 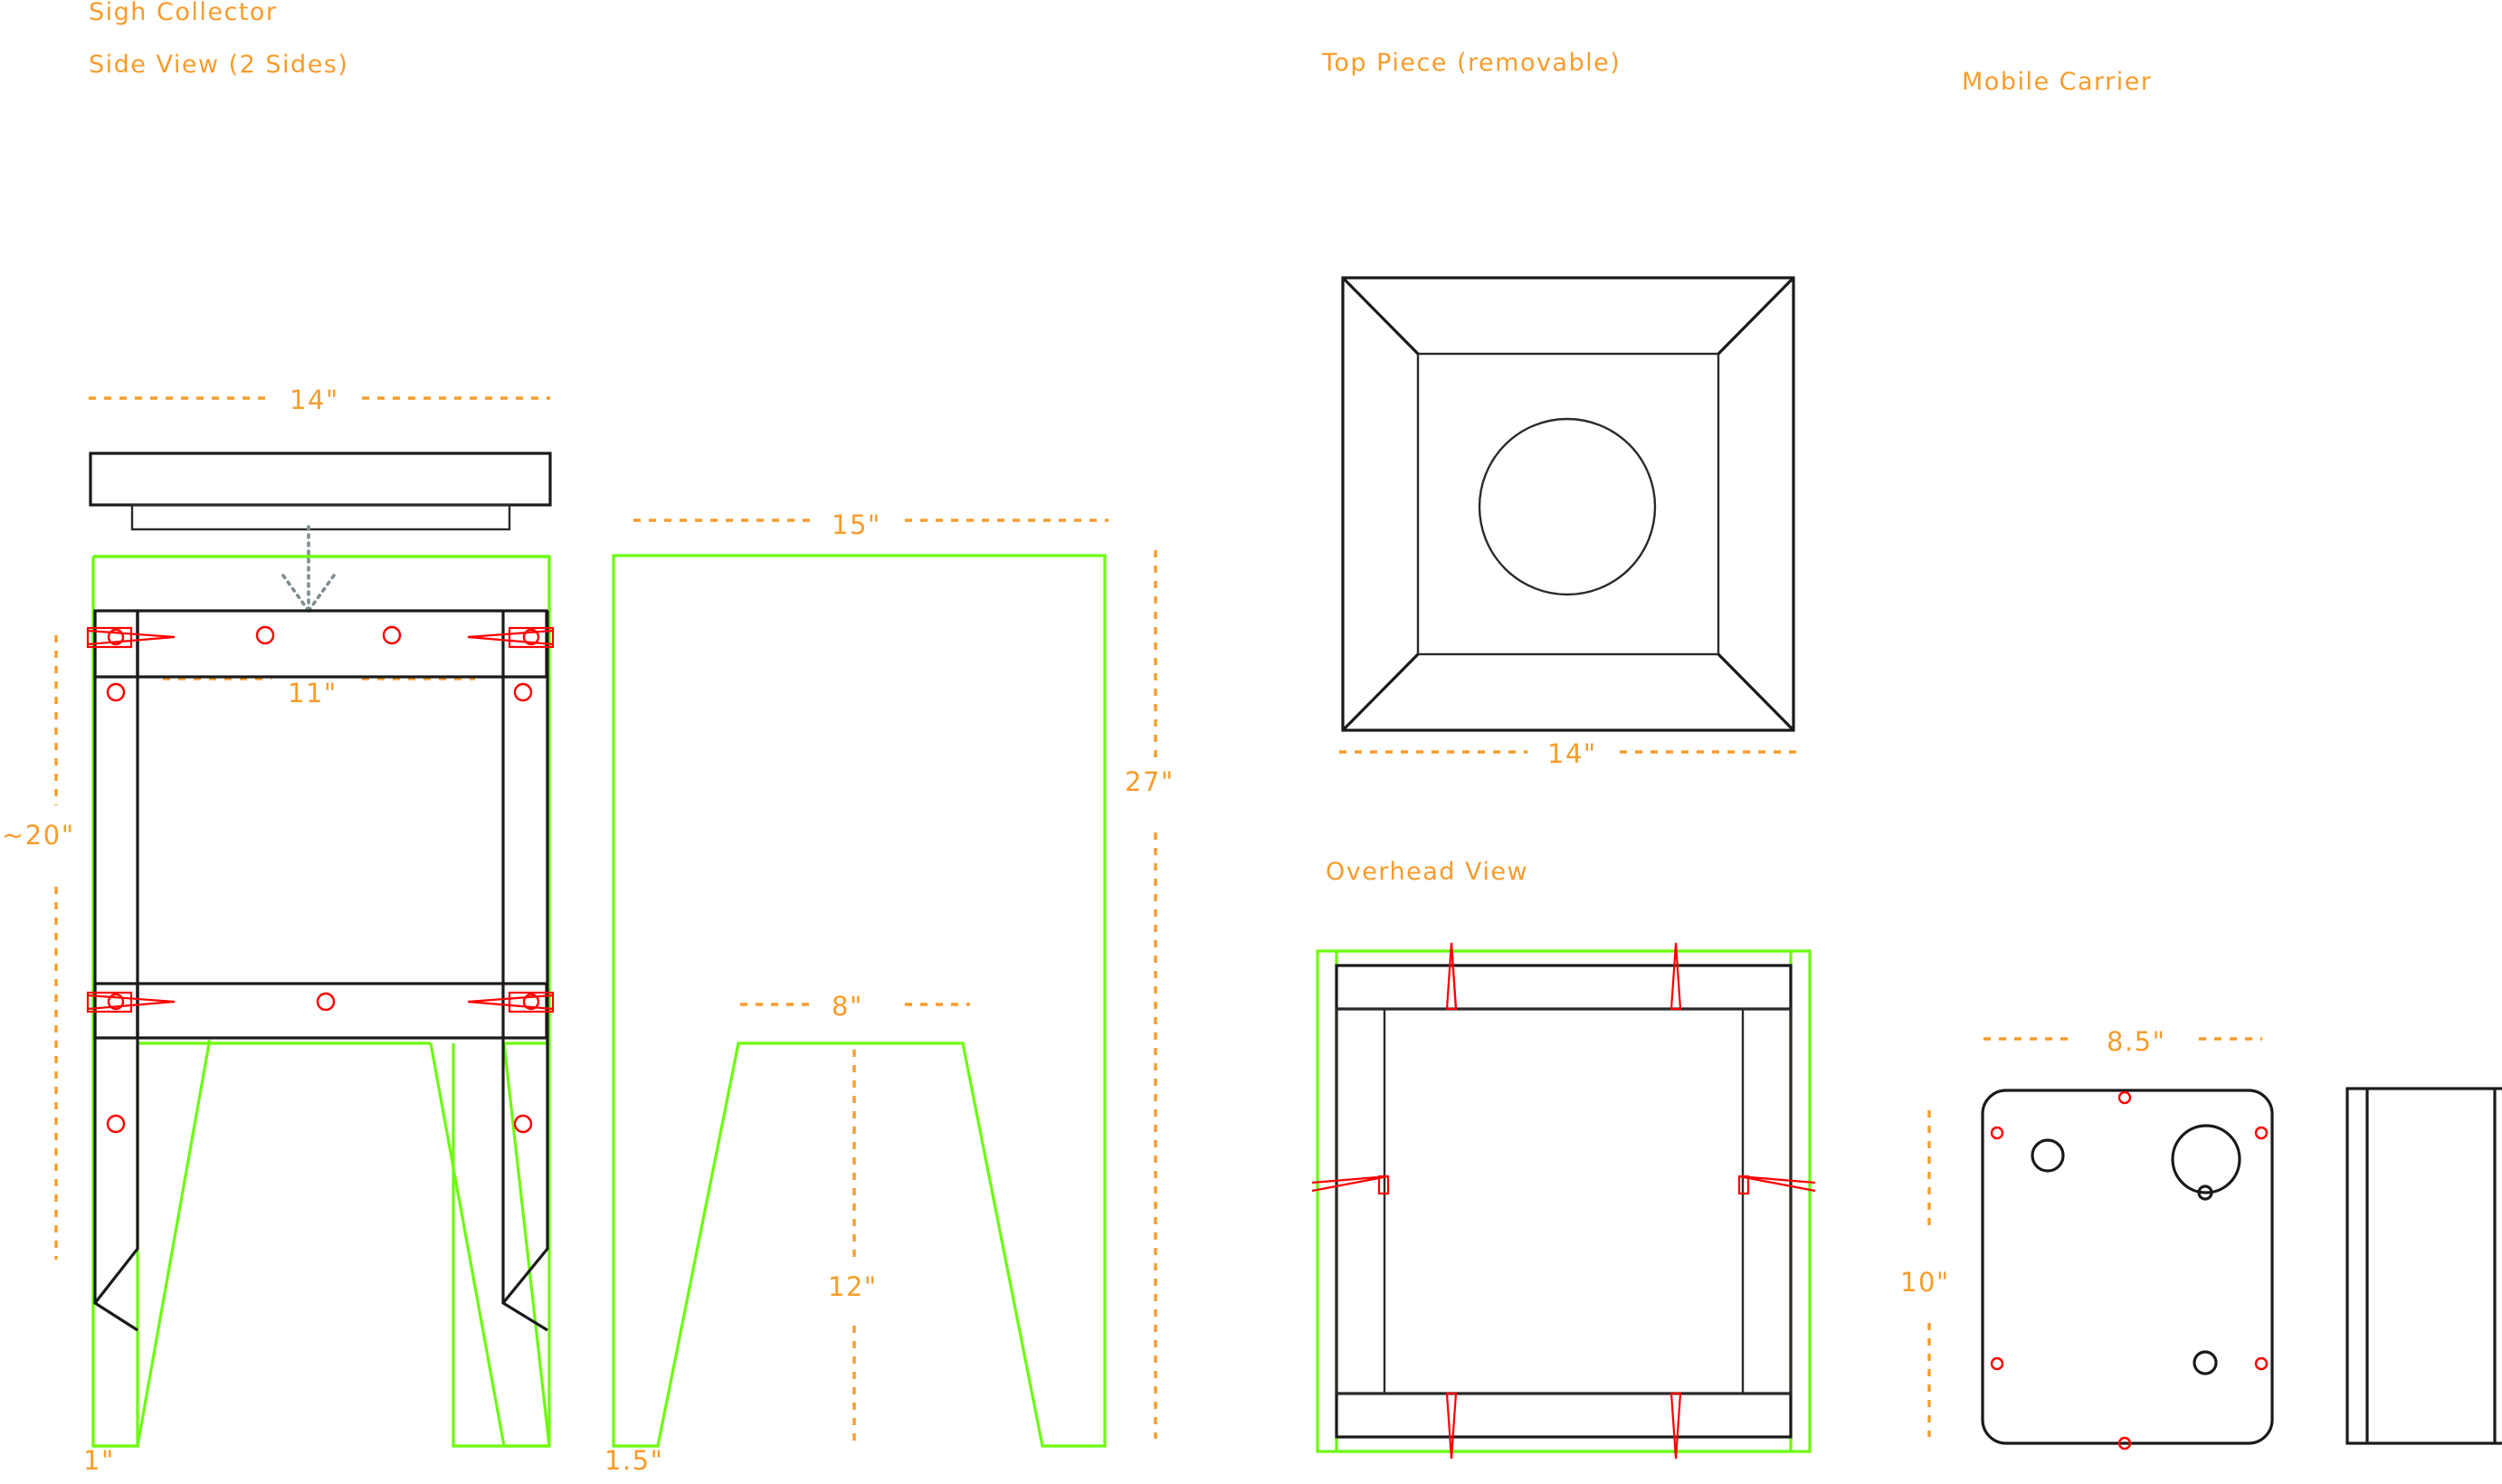 What do you see at coordinates (1451, 977) in the screenshot?
I see `overhead-fastener-top-left` at bounding box center [1451, 977].